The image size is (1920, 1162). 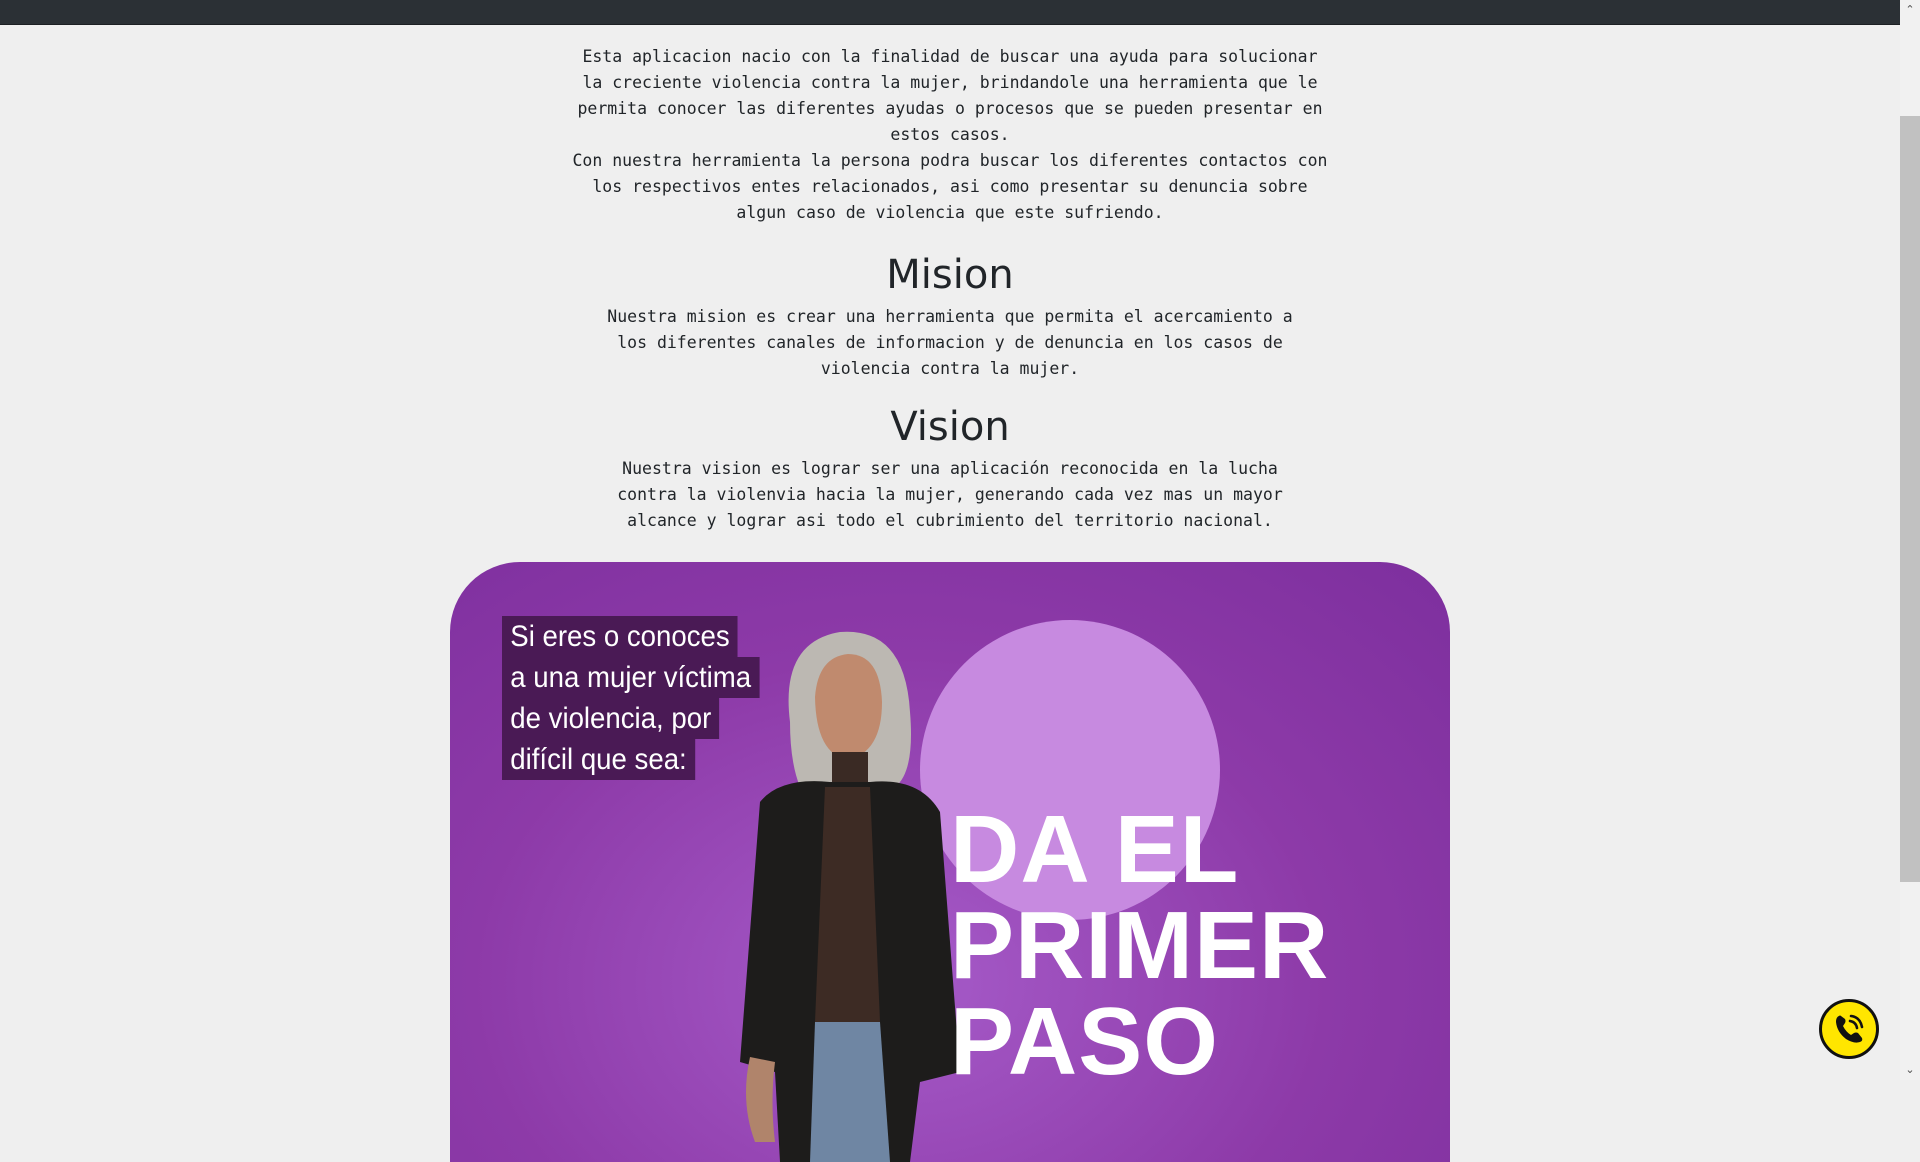 I want to click on banner-intro-line: de violencia, por, so click(x=611, y=718).